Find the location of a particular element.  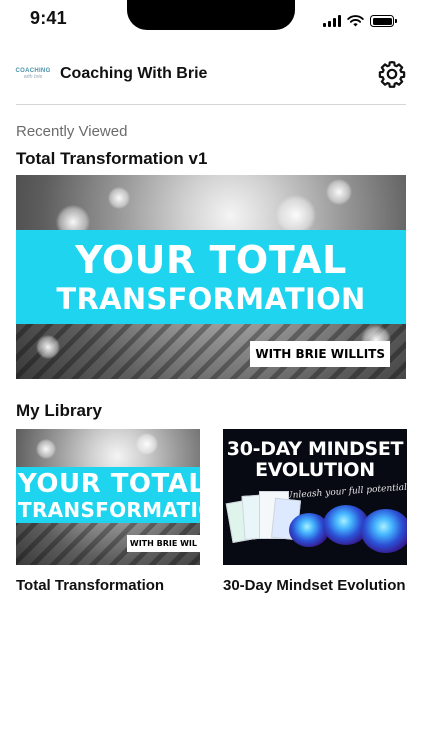

brand-logo: COACHING with brie is located at coordinates (32, 74).